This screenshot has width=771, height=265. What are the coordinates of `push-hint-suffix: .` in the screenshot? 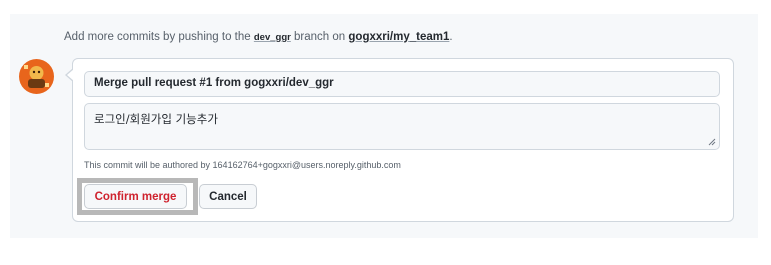 It's located at (451, 37).